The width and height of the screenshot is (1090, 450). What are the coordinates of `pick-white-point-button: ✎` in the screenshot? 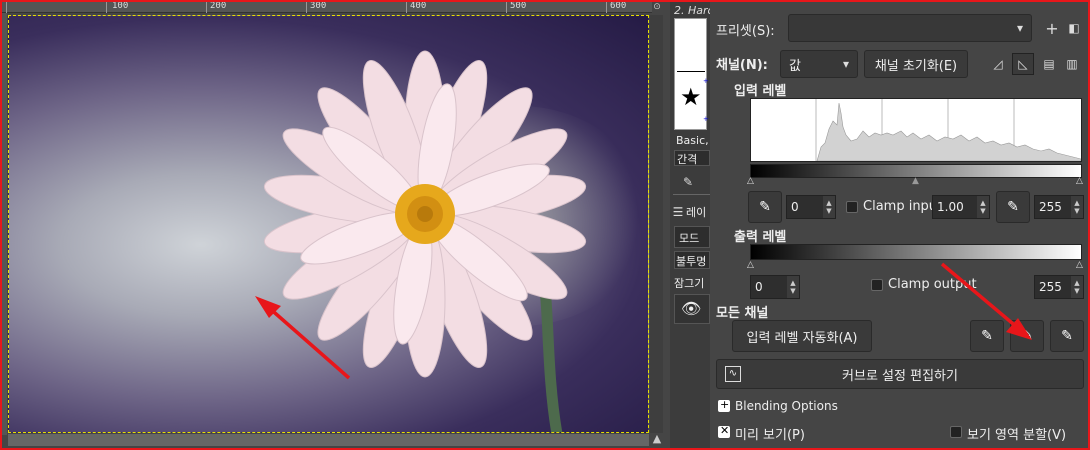 It's located at (1067, 336).